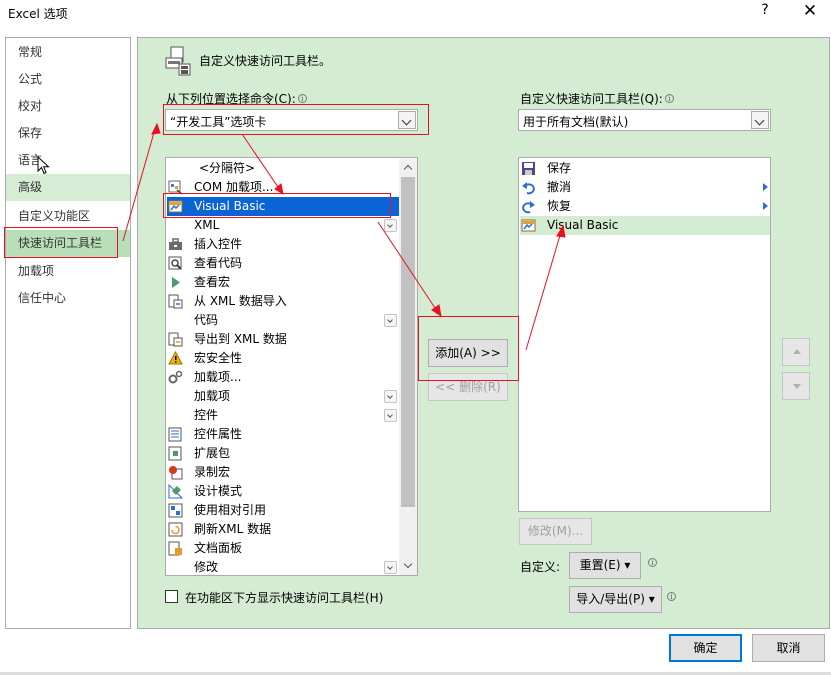 Image resolution: width=831 pixels, height=675 pixels. I want to click on list-item: 代码, so click(283, 320).